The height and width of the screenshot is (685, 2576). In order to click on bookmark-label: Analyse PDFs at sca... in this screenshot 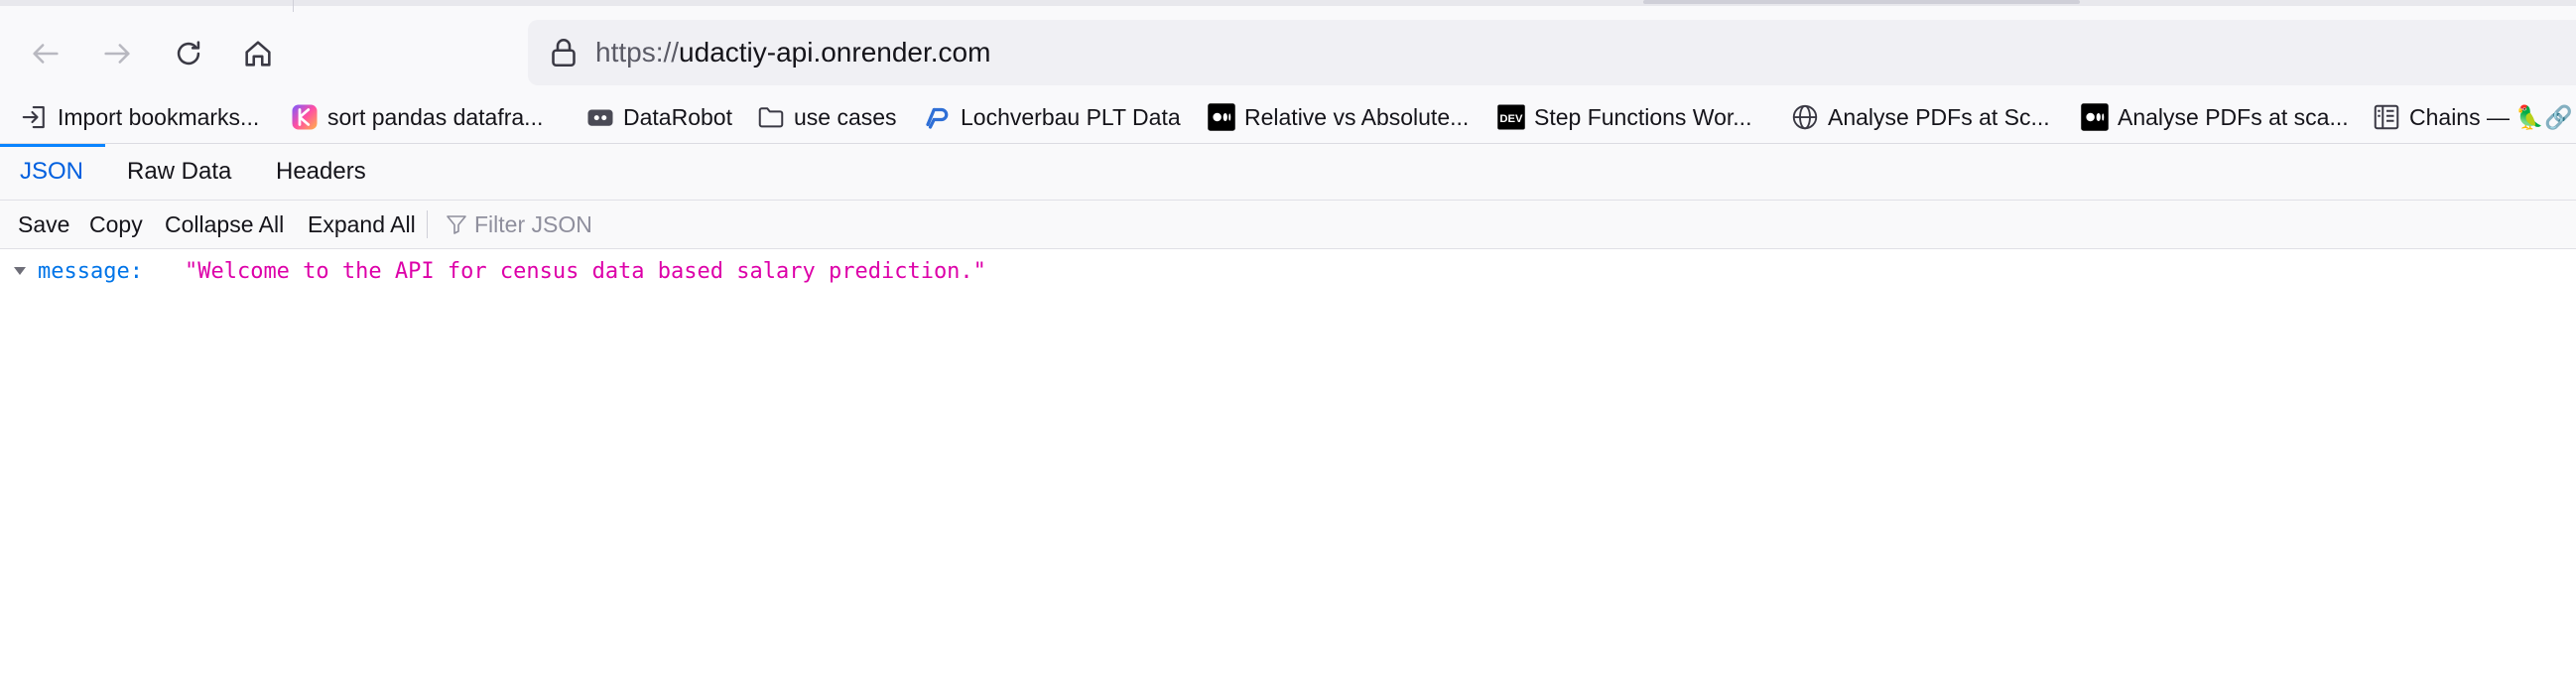, I will do `click(2234, 117)`.